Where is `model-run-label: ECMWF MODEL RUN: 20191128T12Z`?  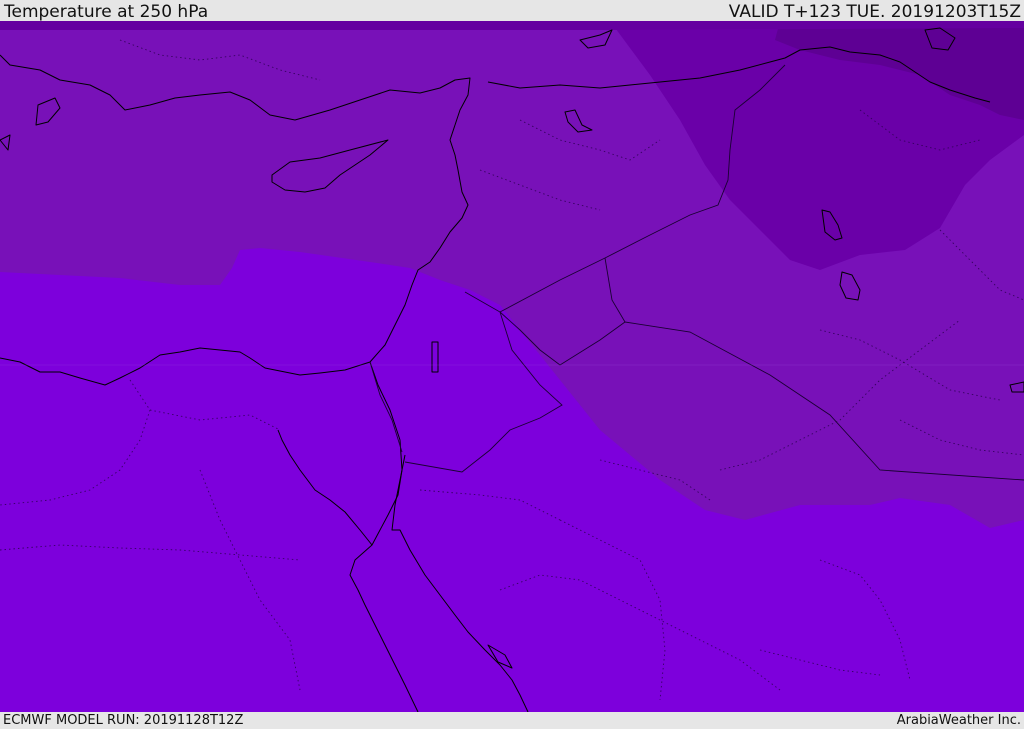
model-run-label: ECMWF MODEL RUN: 20191128T12Z is located at coordinates (123, 720).